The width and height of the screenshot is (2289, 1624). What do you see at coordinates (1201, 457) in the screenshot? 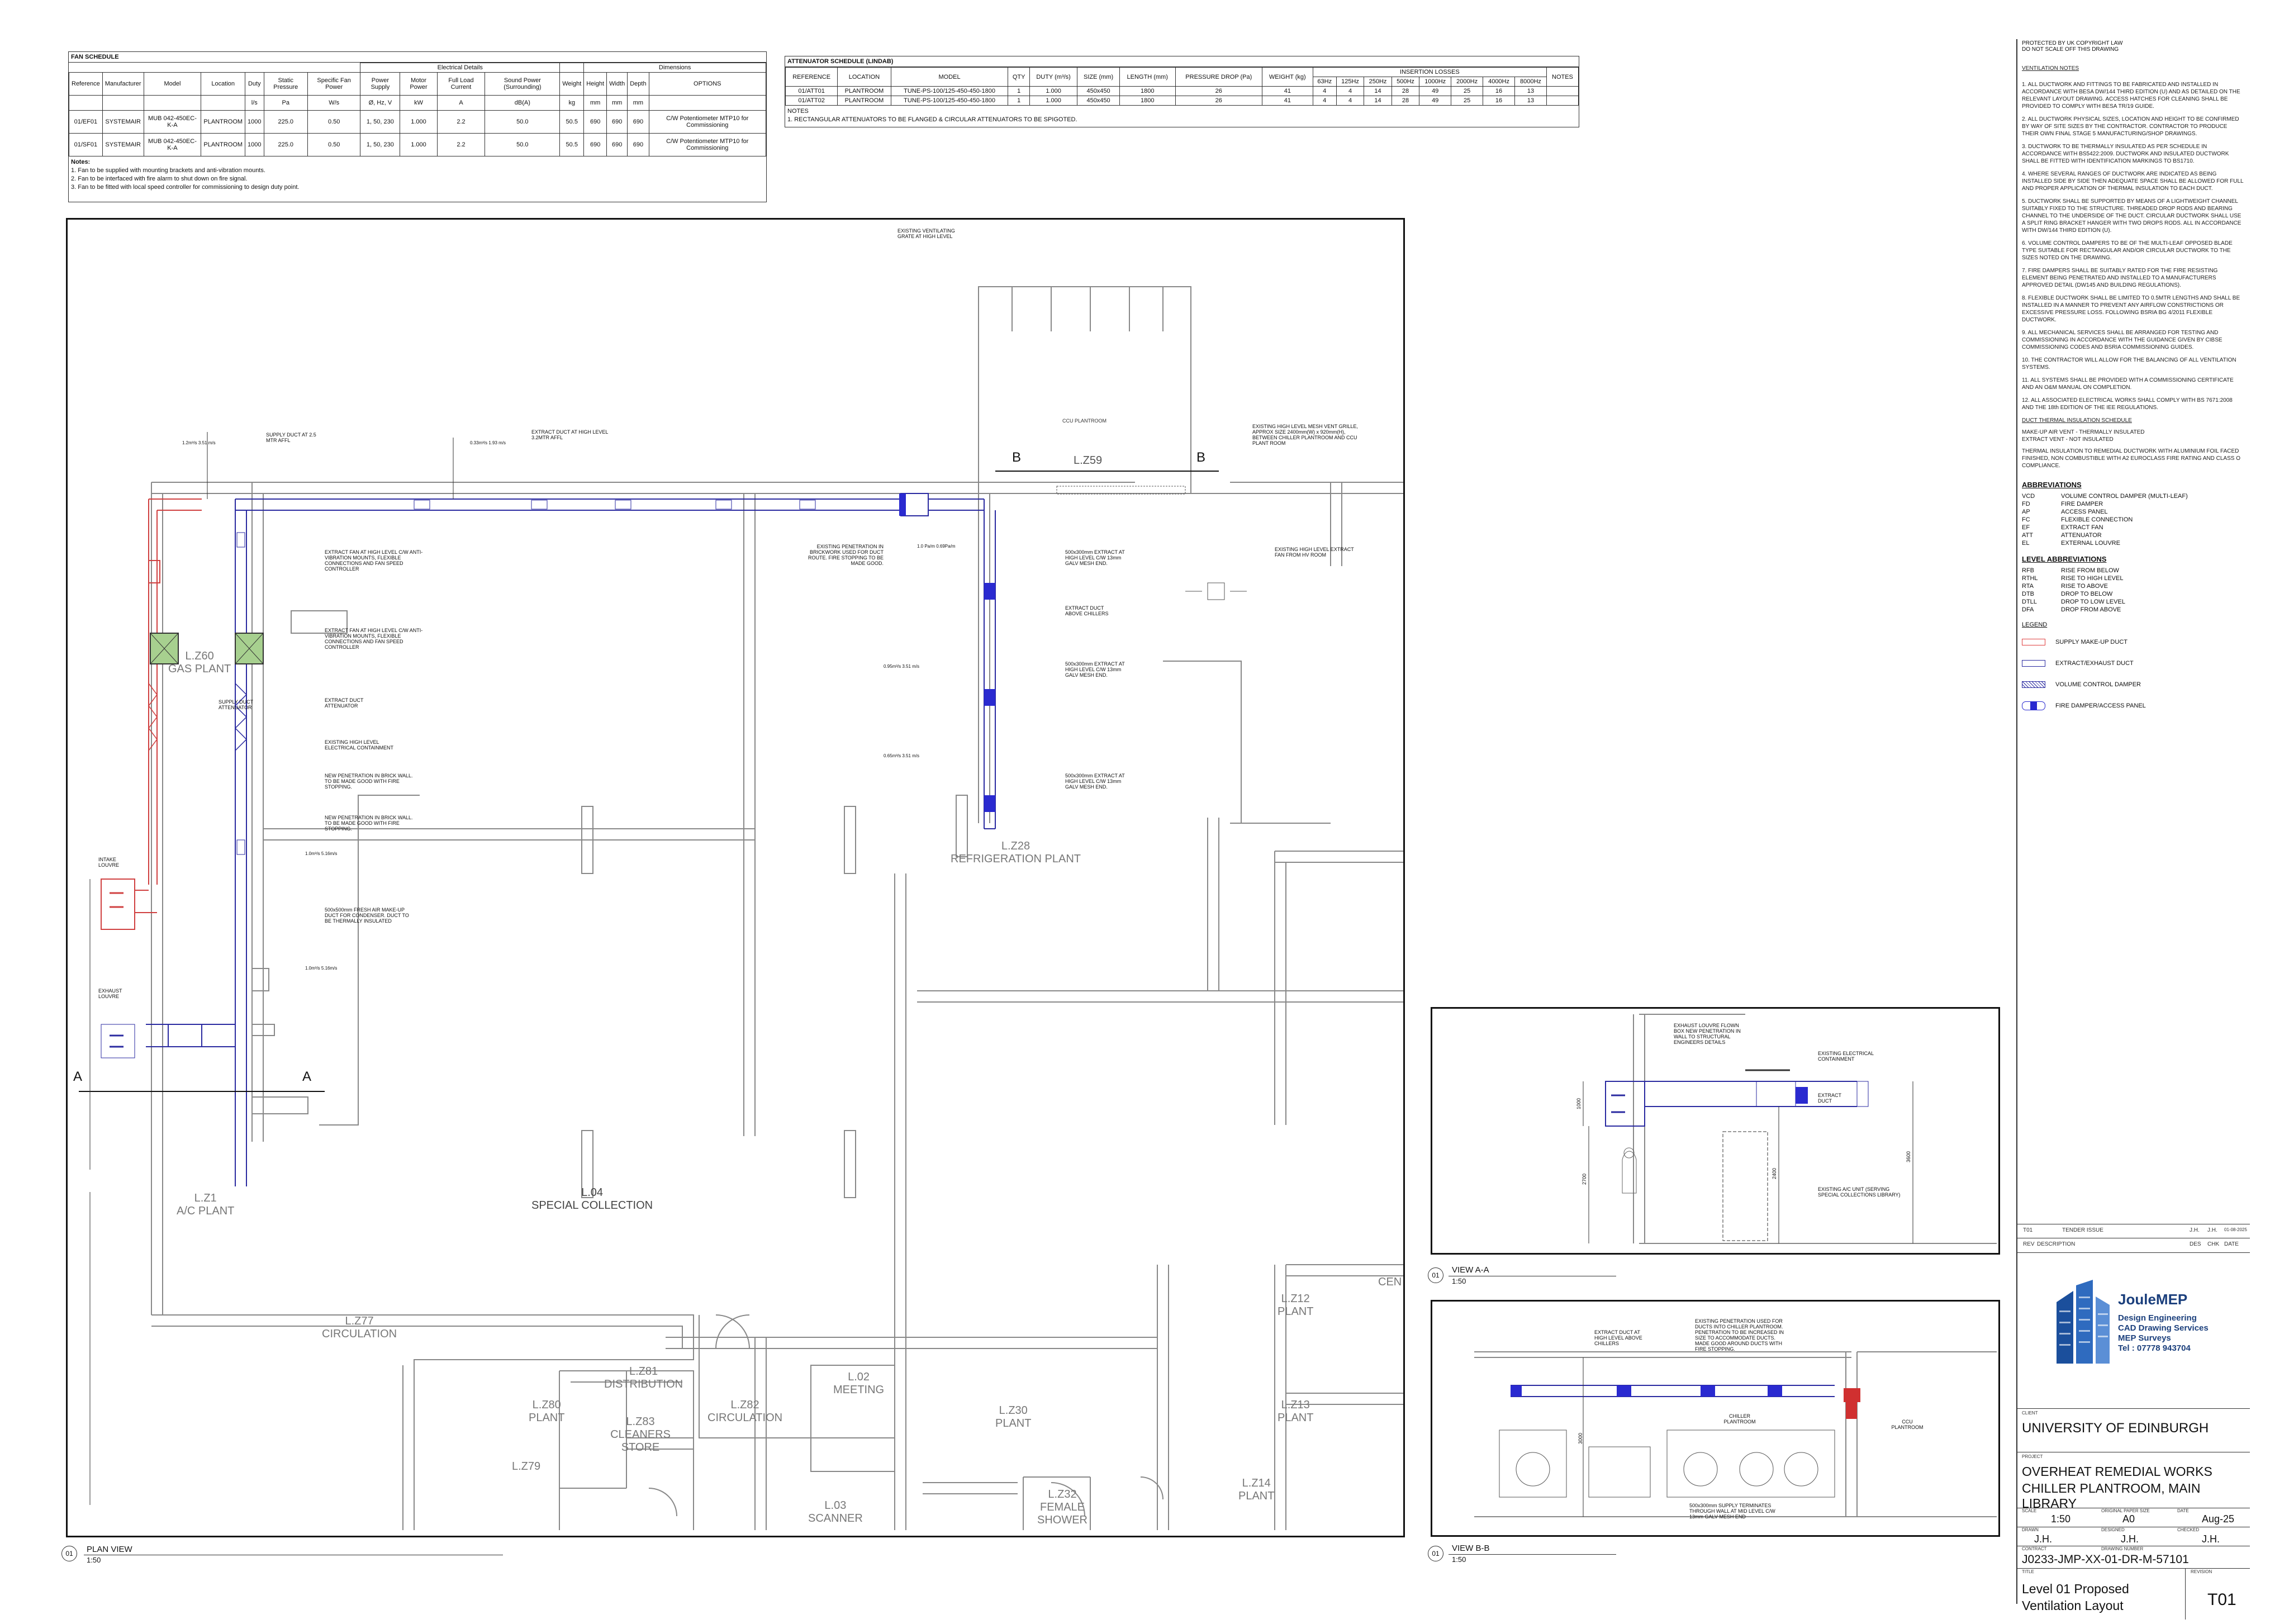
I see `section-mark-b-right: B` at bounding box center [1201, 457].